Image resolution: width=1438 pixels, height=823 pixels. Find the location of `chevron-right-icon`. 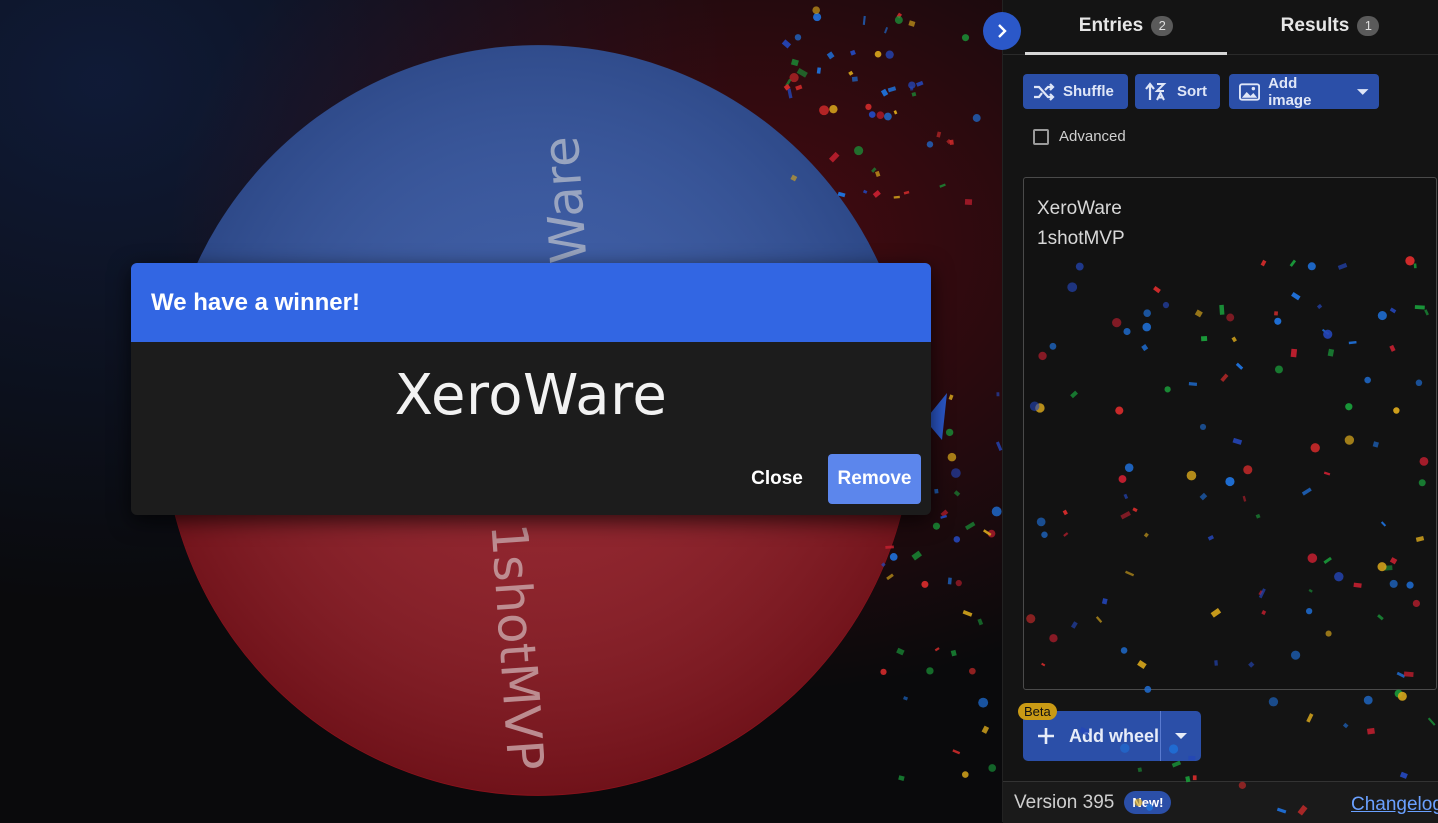

chevron-right-icon is located at coordinates (1002, 31).